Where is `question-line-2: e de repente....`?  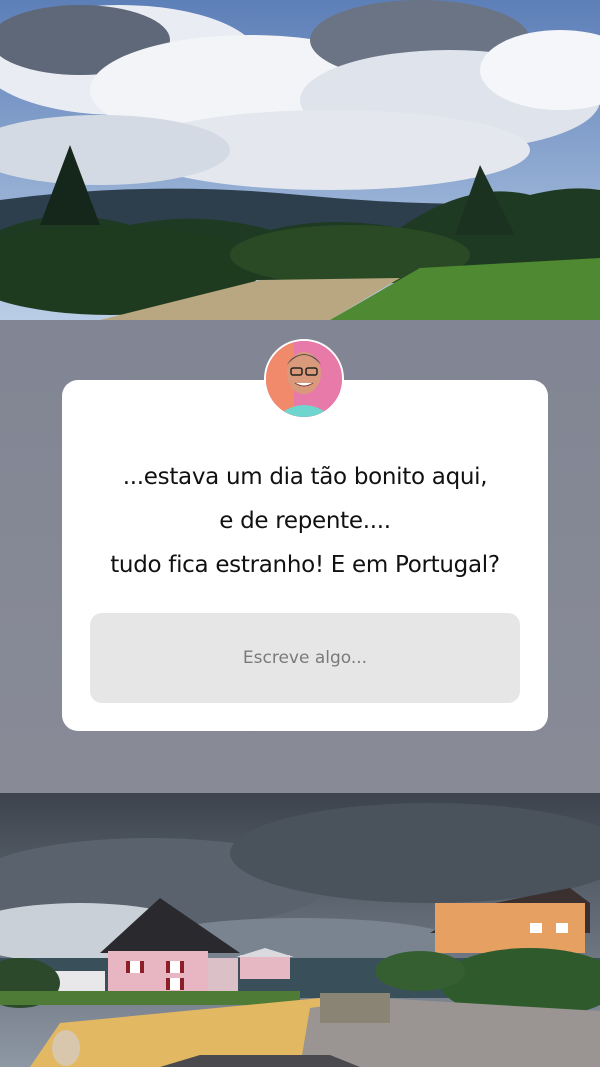 question-line-2: e de repente.... is located at coordinates (305, 521).